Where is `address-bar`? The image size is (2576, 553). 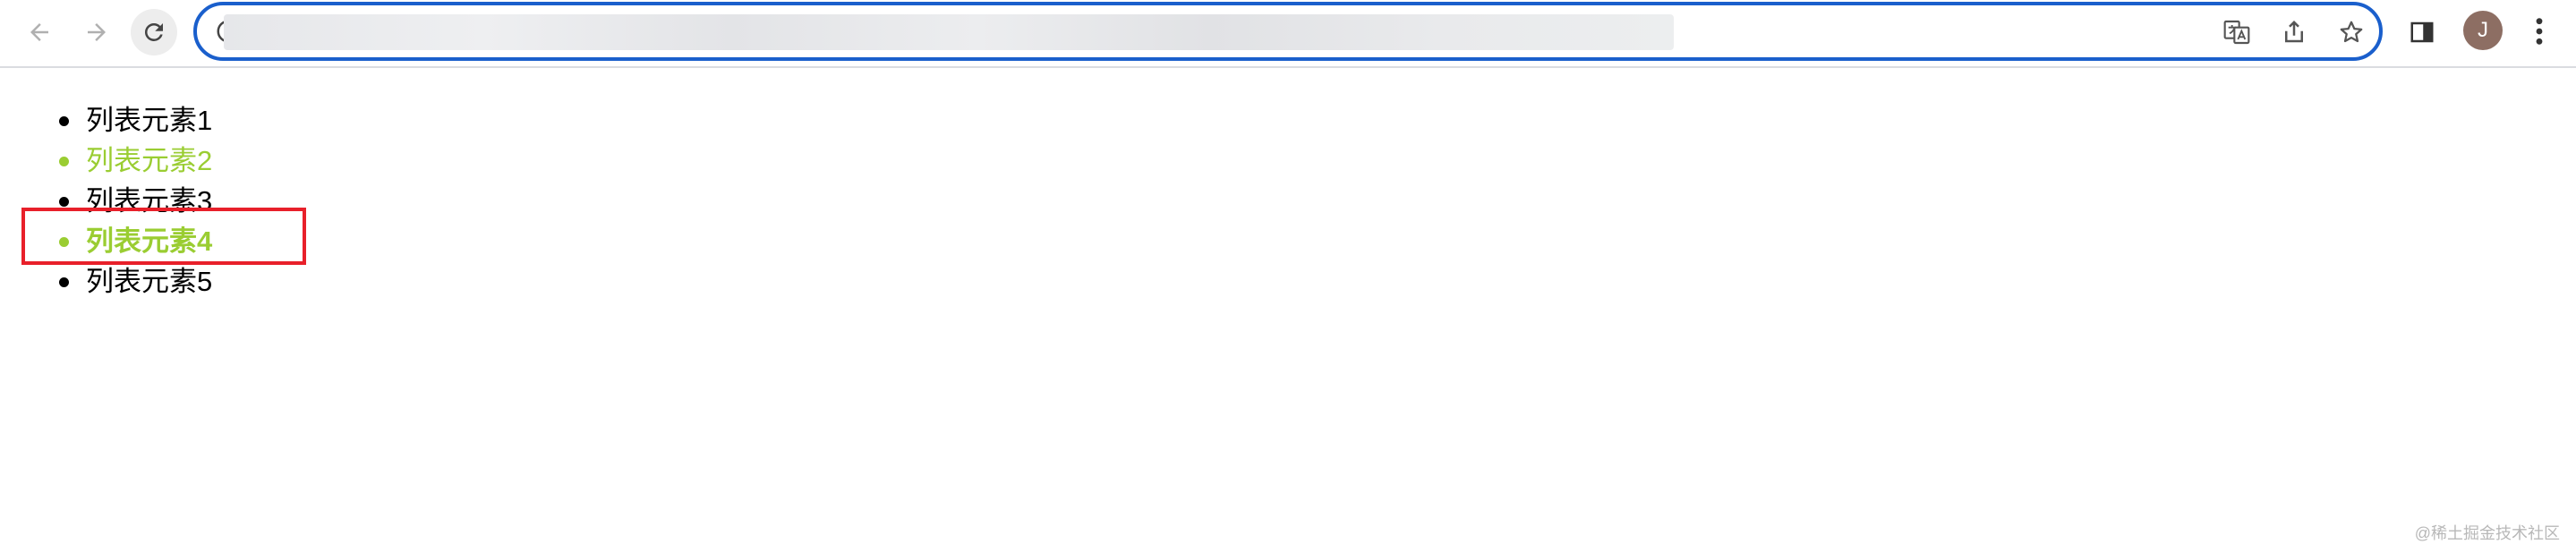 address-bar is located at coordinates (1288, 31).